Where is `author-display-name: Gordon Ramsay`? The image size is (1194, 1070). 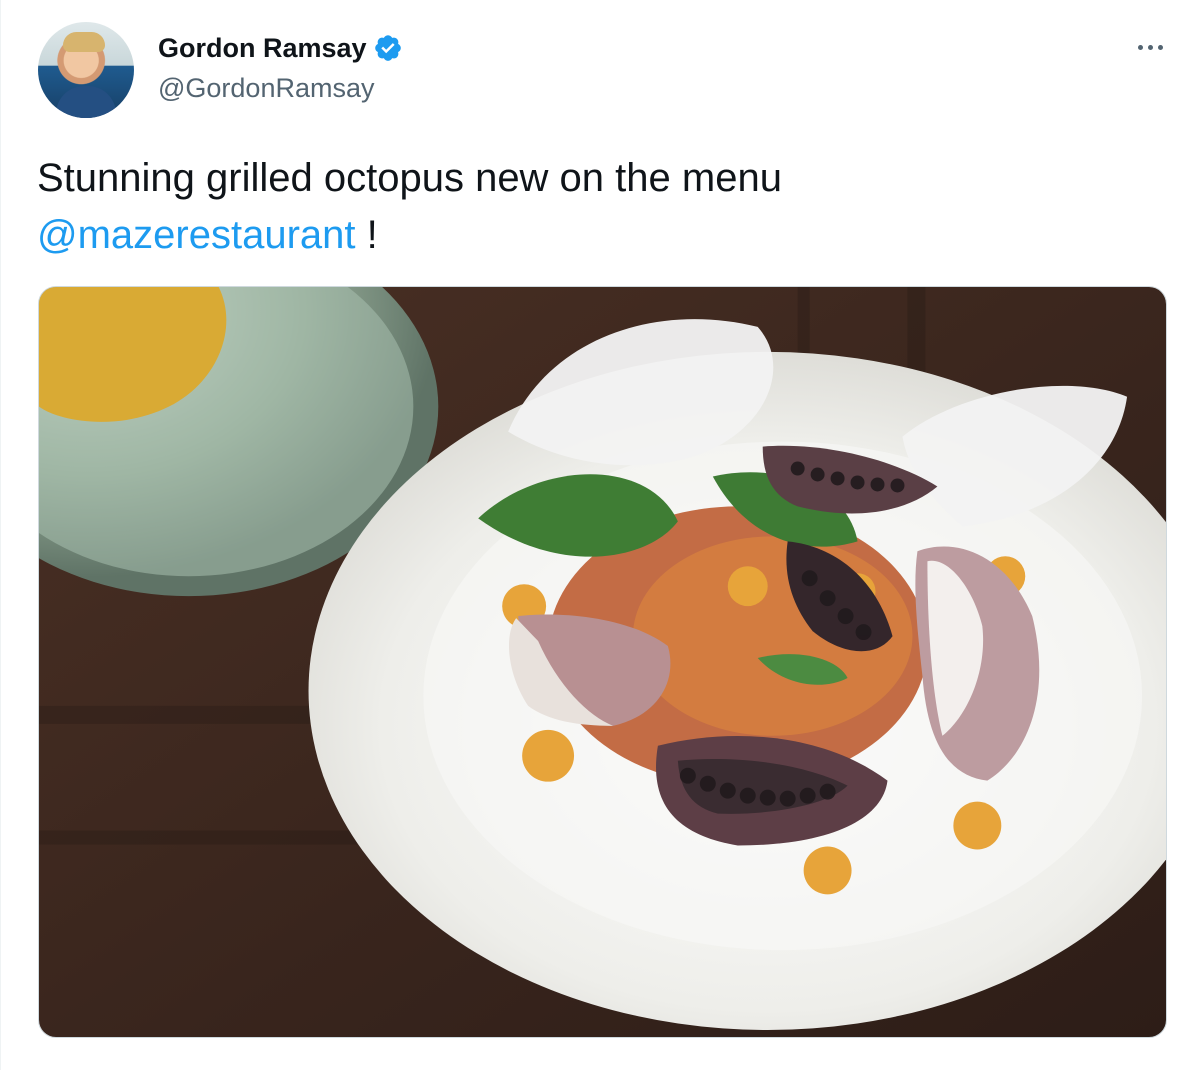 author-display-name: Gordon Ramsay is located at coordinates (262, 48).